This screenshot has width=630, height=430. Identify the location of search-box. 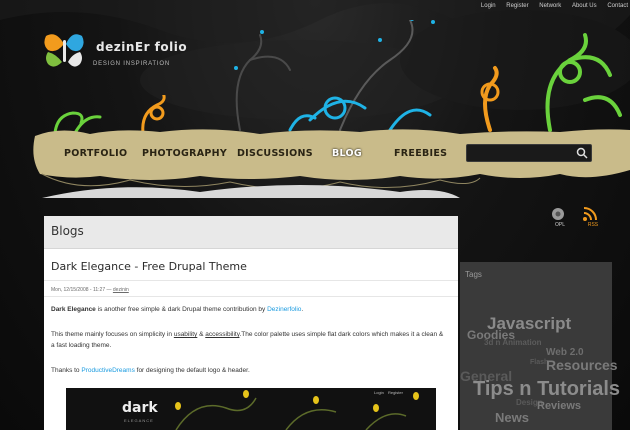
(529, 154).